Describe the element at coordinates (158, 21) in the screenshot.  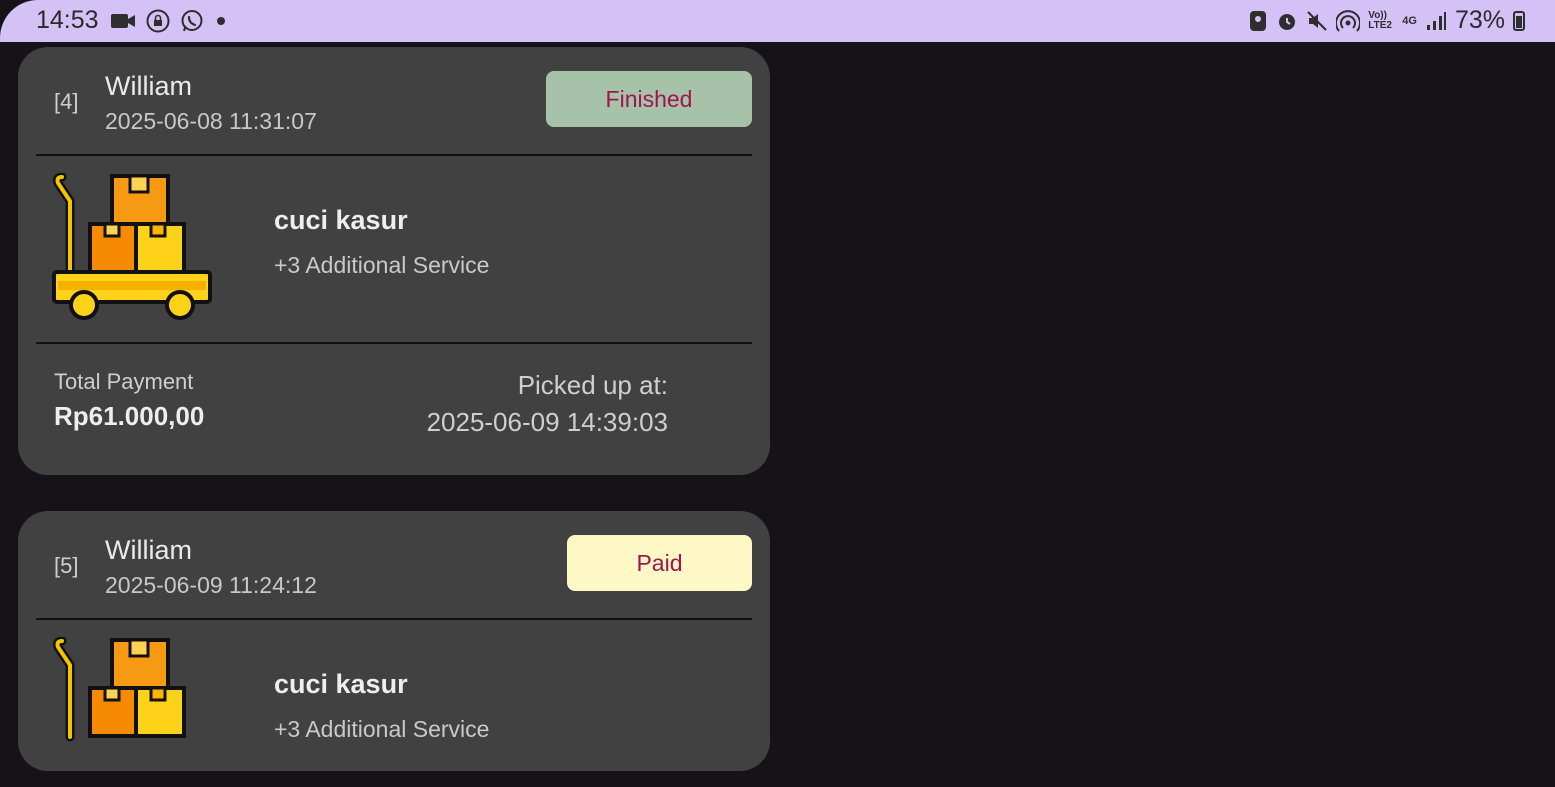
I see `lock-icon` at that location.